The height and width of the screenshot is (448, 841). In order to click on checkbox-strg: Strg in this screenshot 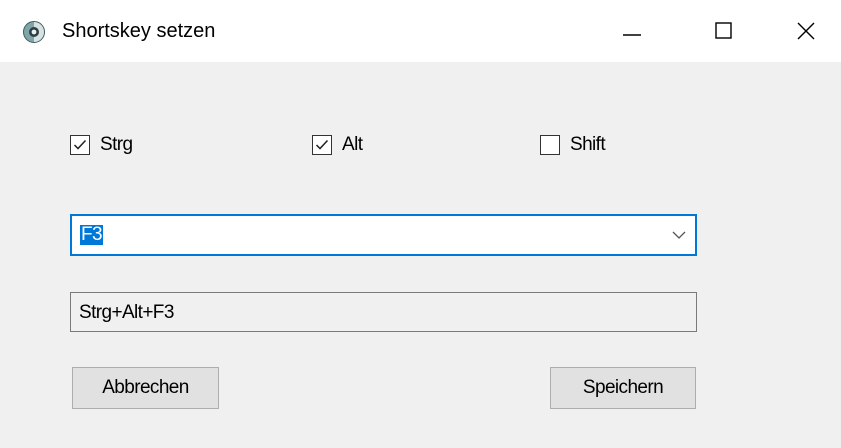, I will do `click(101, 145)`.